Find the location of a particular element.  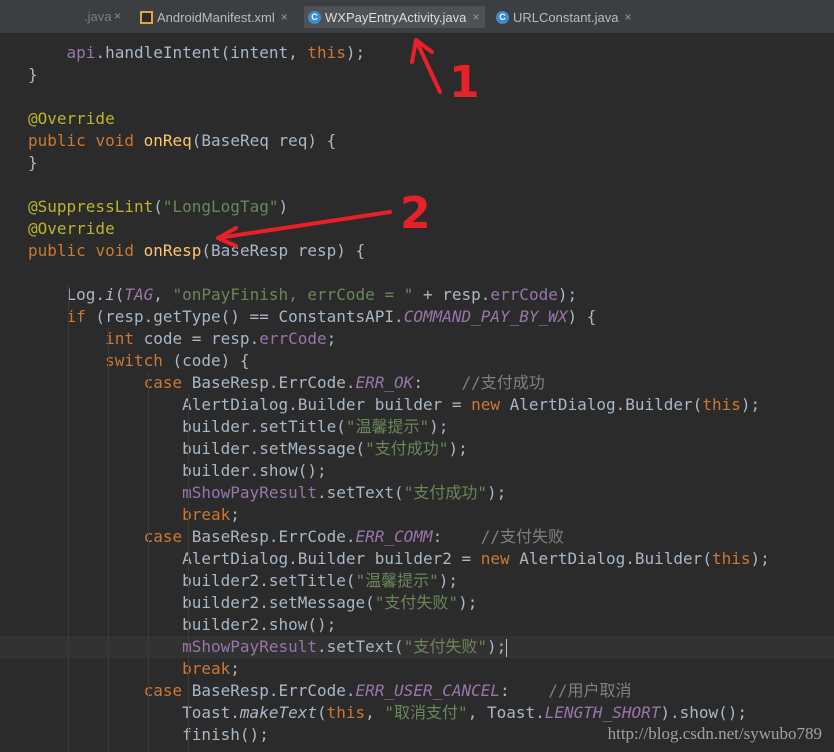

watermark: http://blog.csdn.net/sywubo789 is located at coordinates (714, 733).